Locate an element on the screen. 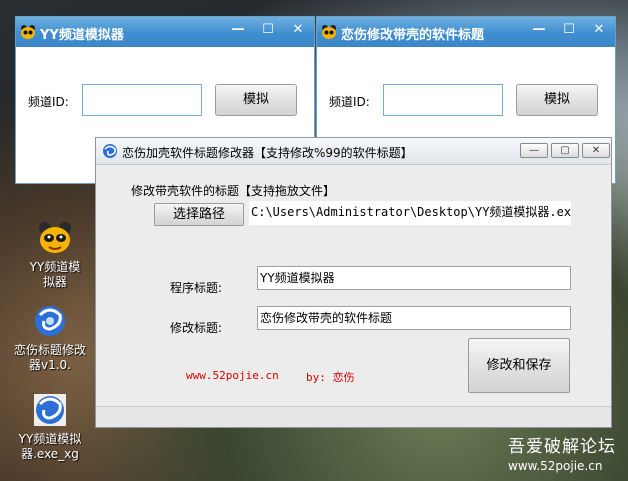  window-title: 恋伤加壳软件标题修改器【支持修改%99的软件标题】 is located at coordinates (267, 153).